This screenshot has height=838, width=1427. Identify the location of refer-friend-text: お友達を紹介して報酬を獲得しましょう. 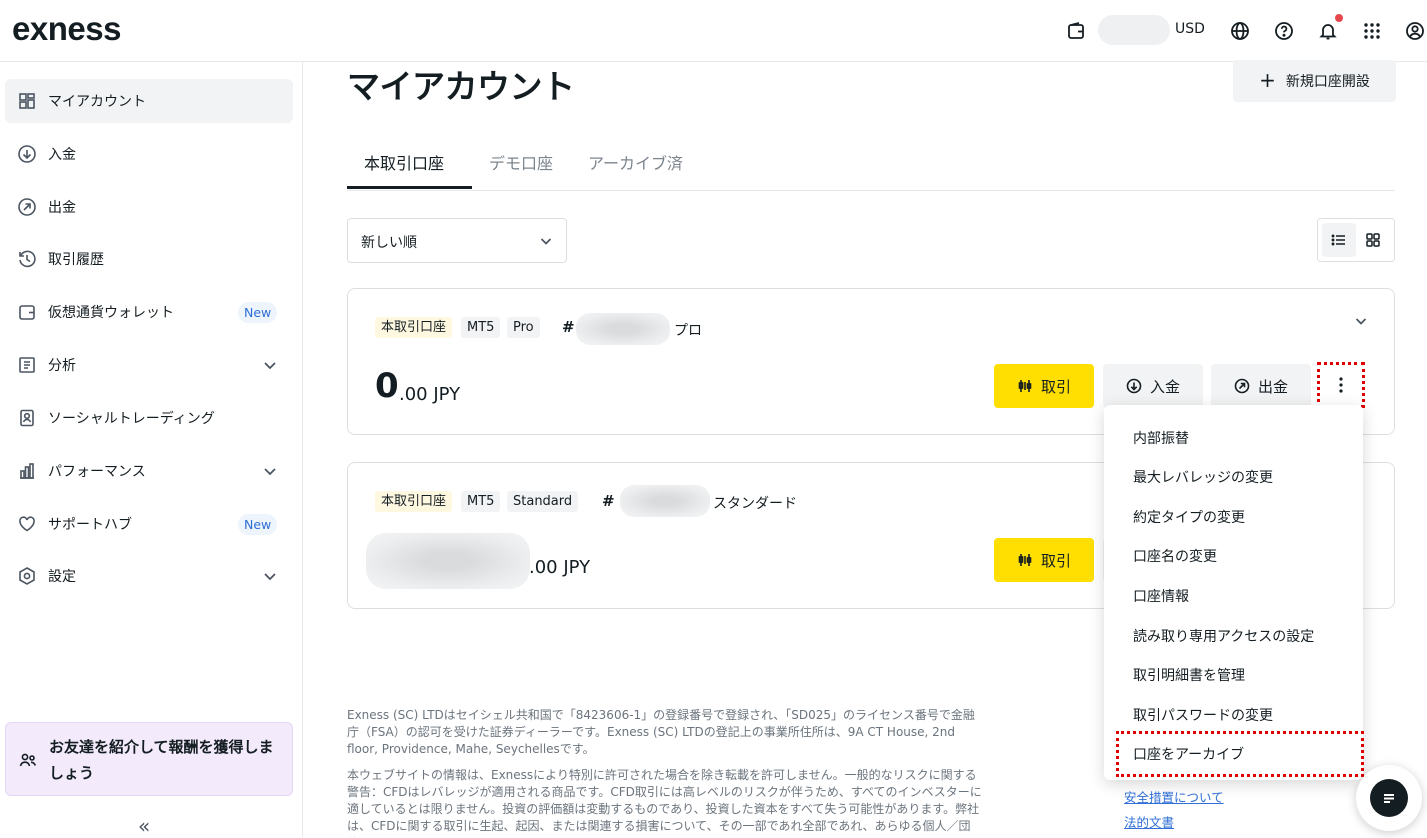
(161, 760).